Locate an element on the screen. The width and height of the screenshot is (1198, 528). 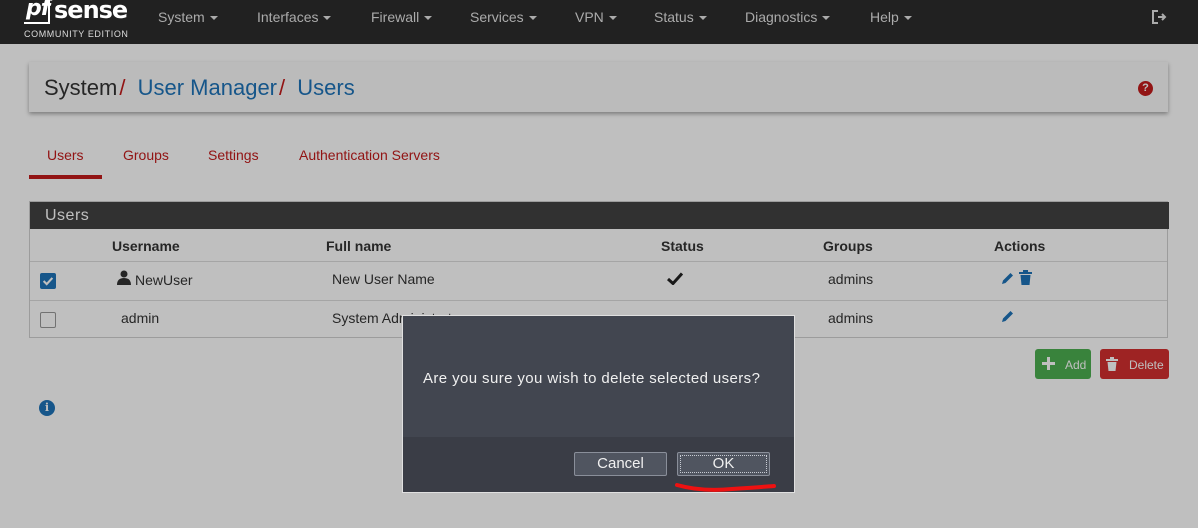
nav-menu-label: Interfaces is located at coordinates (288, 17).